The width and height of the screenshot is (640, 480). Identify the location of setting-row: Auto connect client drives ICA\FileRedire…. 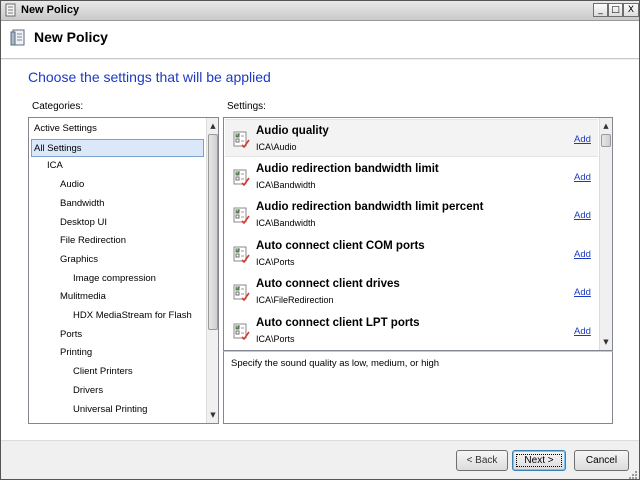
(411, 292).